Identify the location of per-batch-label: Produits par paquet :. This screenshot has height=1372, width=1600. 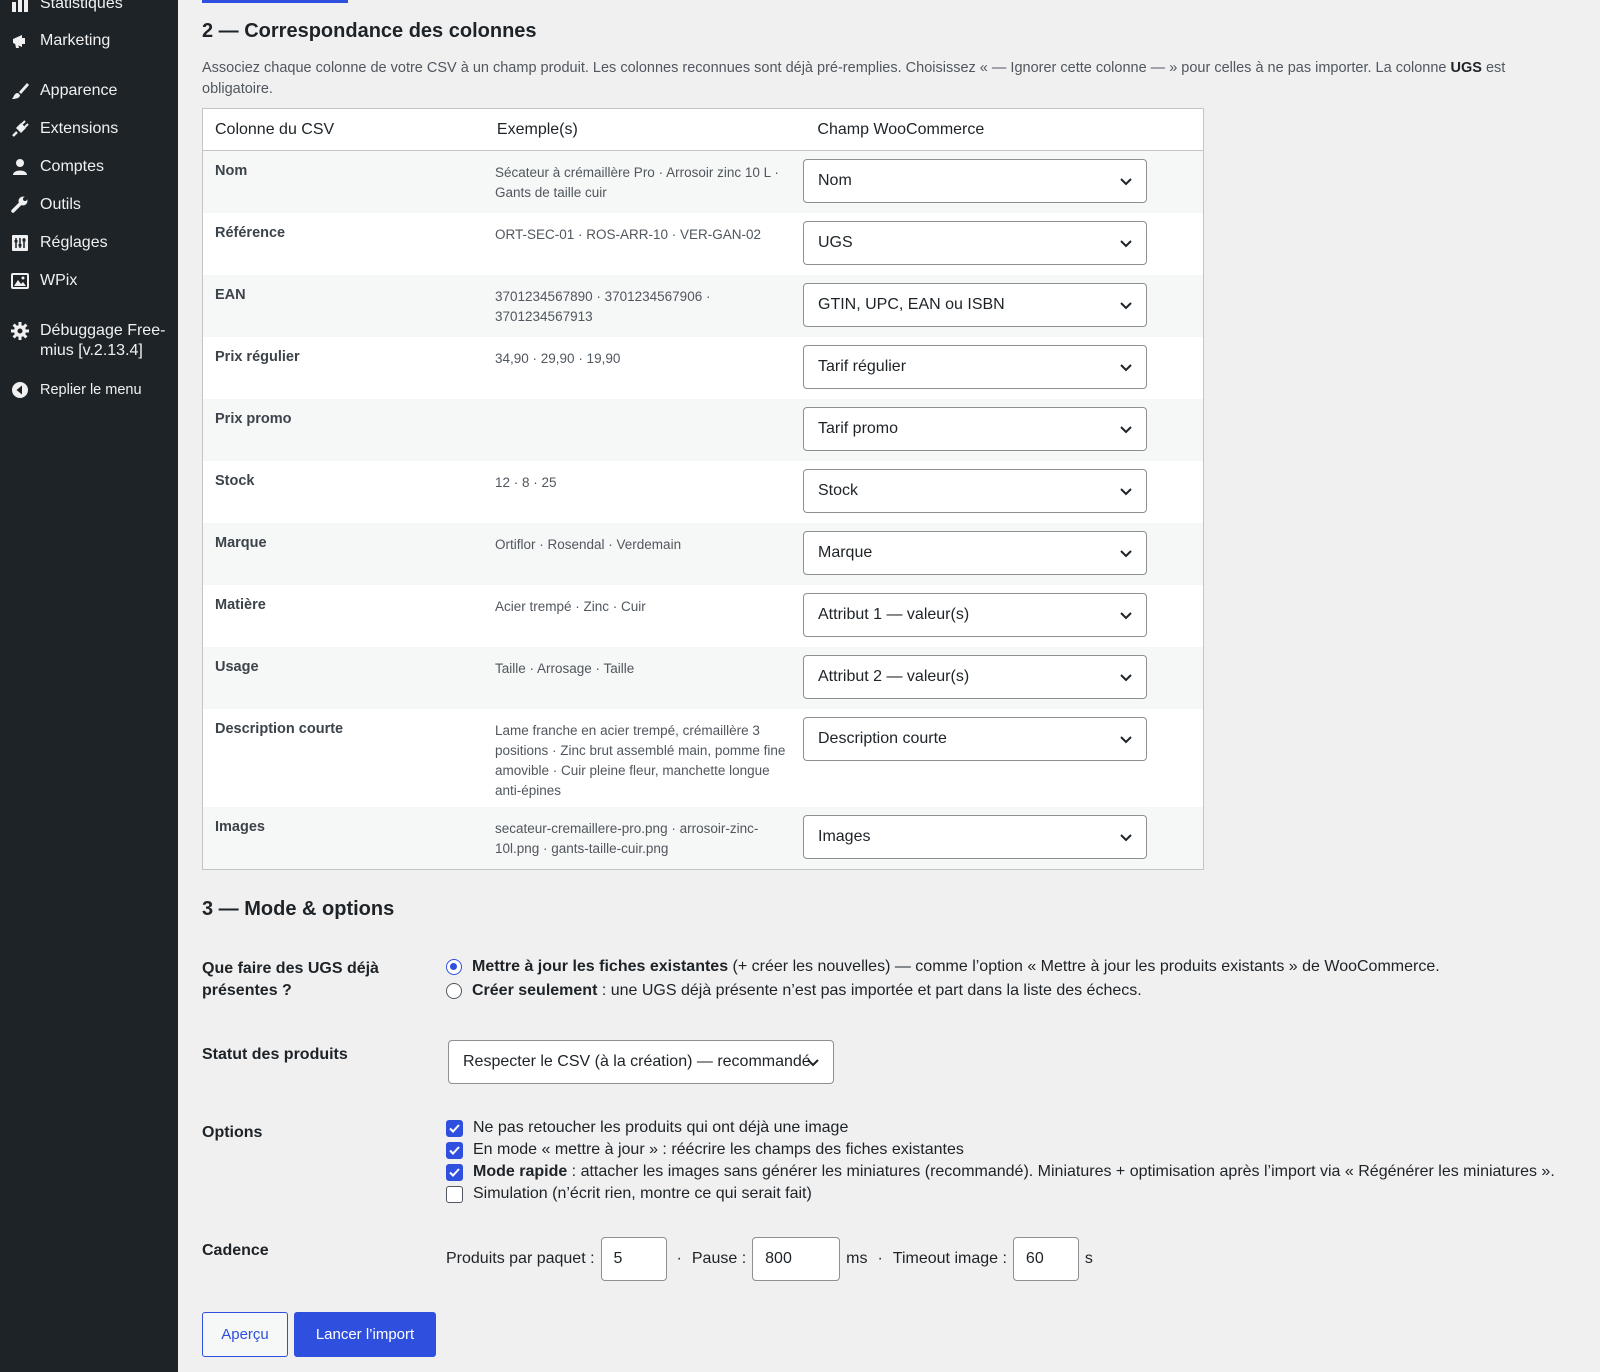
(520, 1258).